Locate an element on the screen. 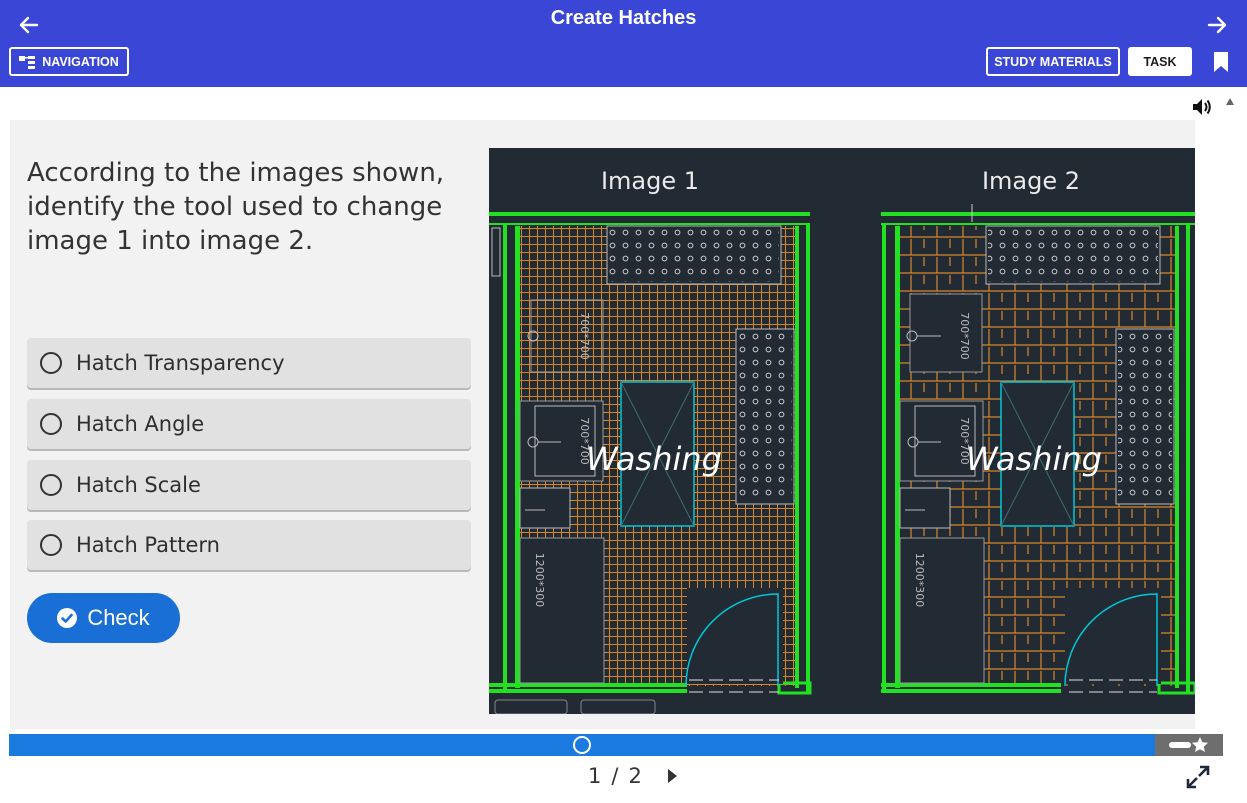  image1-title: Image 1 is located at coordinates (650, 181).